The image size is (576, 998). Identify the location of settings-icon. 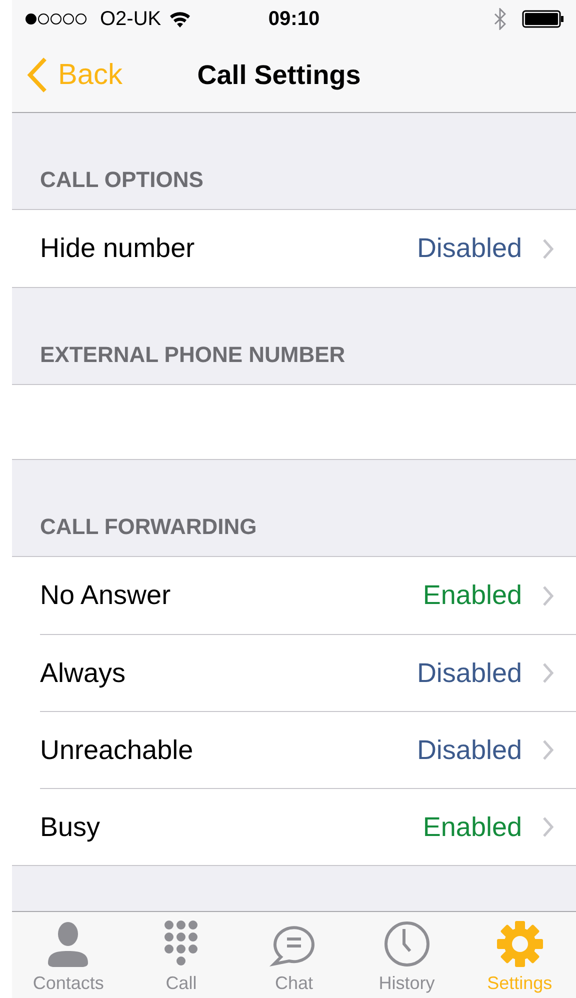
(519, 944).